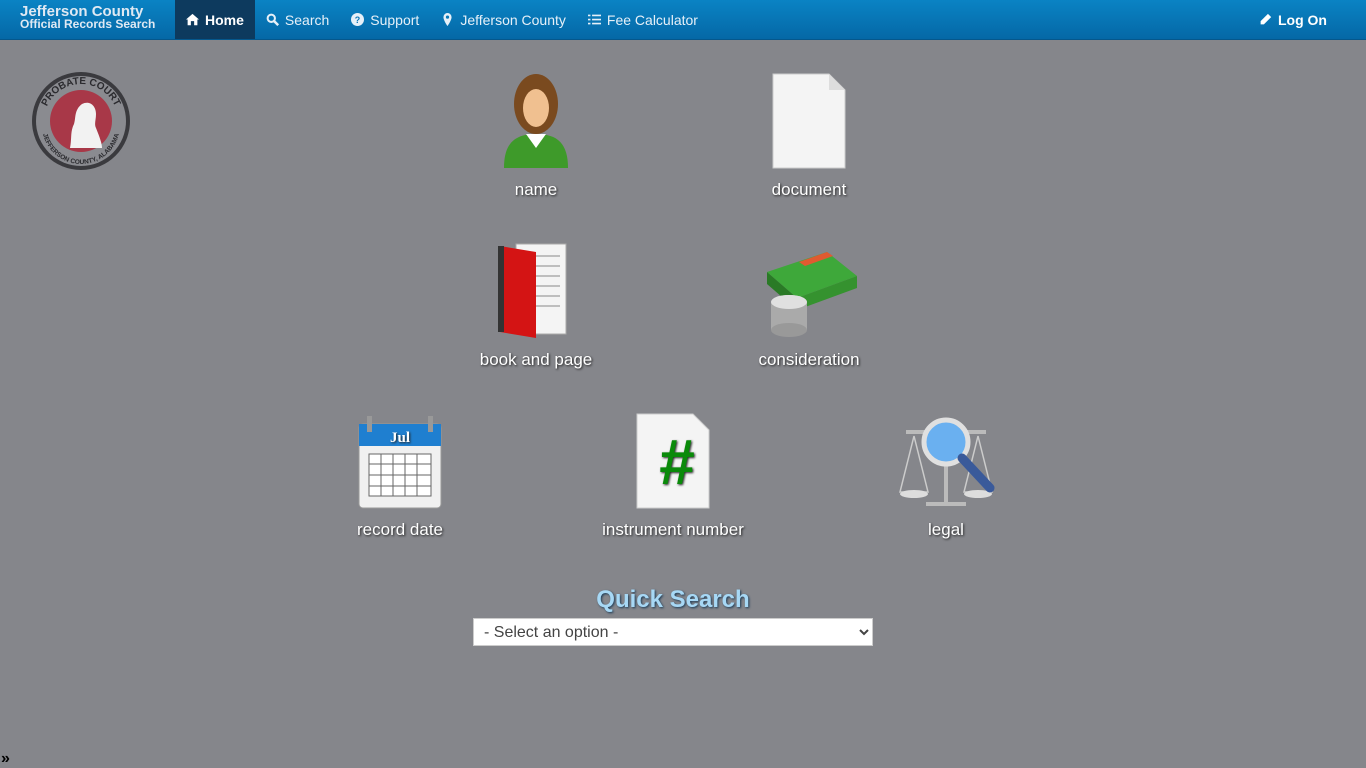  I want to click on search-by-book-and-page: book and page, so click(536, 306).